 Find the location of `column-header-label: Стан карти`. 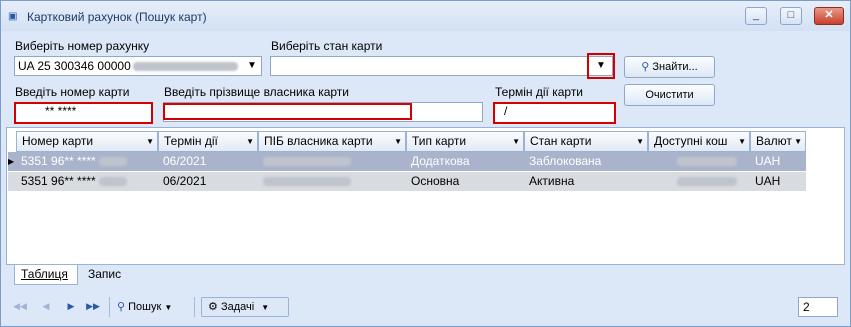

column-header-label: Стан карти is located at coordinates (561, 141).